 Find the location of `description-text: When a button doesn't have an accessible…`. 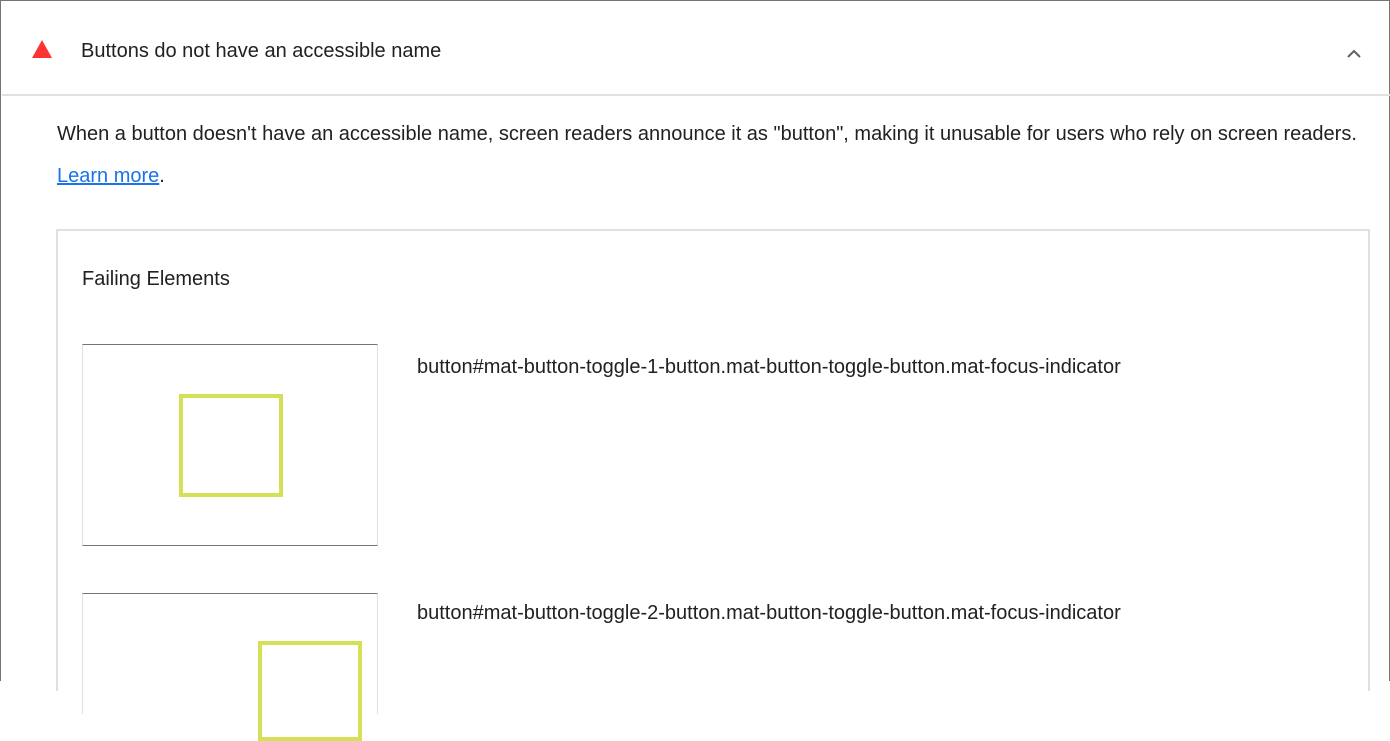

description-text: When a button doesn't have an accessible… is located at coordinates (707, 134).